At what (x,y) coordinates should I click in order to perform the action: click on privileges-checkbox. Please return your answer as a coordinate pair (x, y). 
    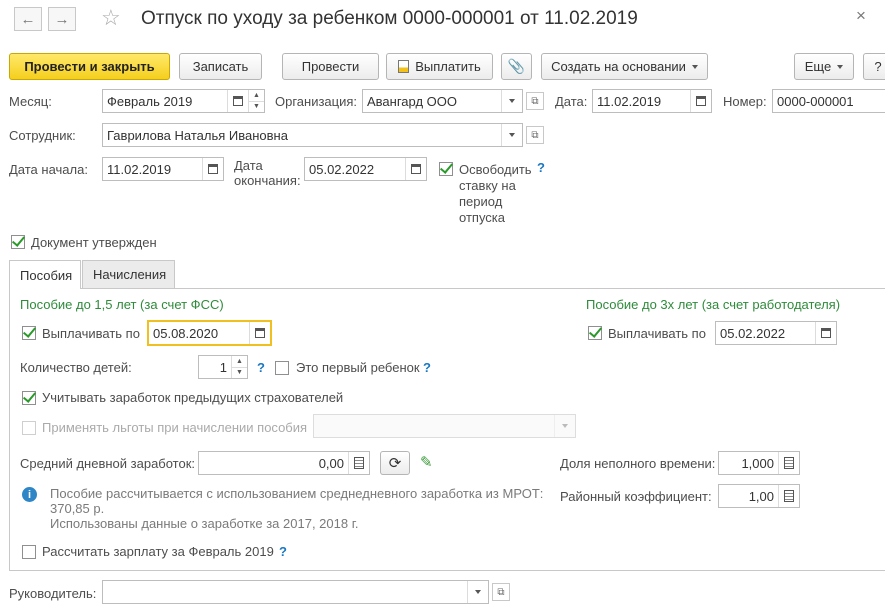
    Looking at the image, I should click on (29, 428).